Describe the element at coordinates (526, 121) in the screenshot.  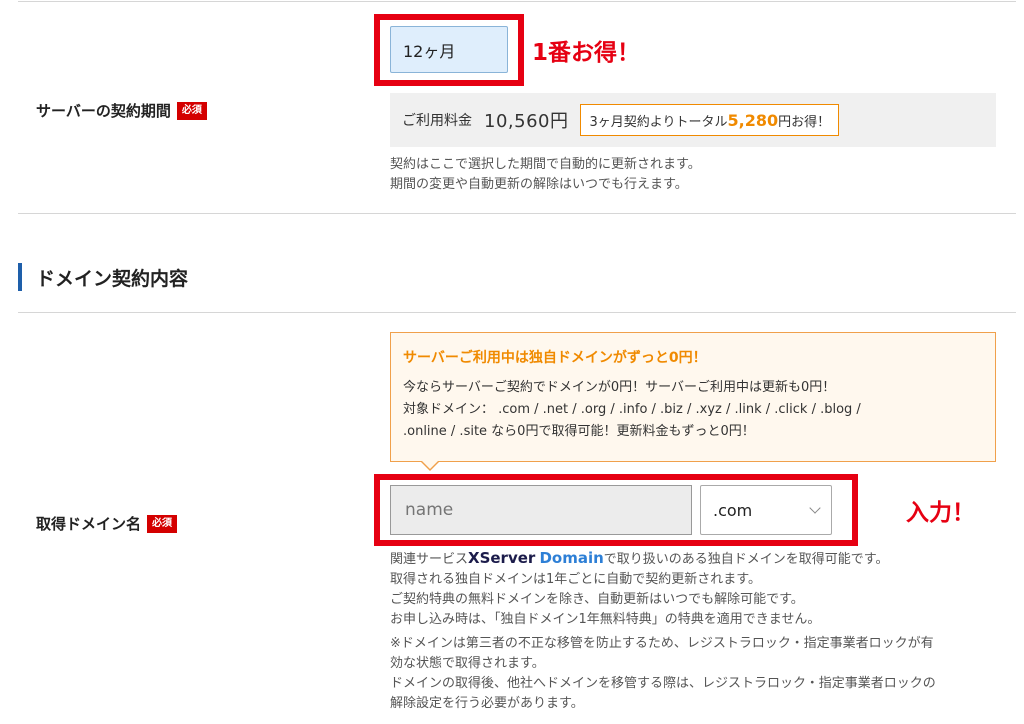
I see `price-value: 10,560円` at that location.